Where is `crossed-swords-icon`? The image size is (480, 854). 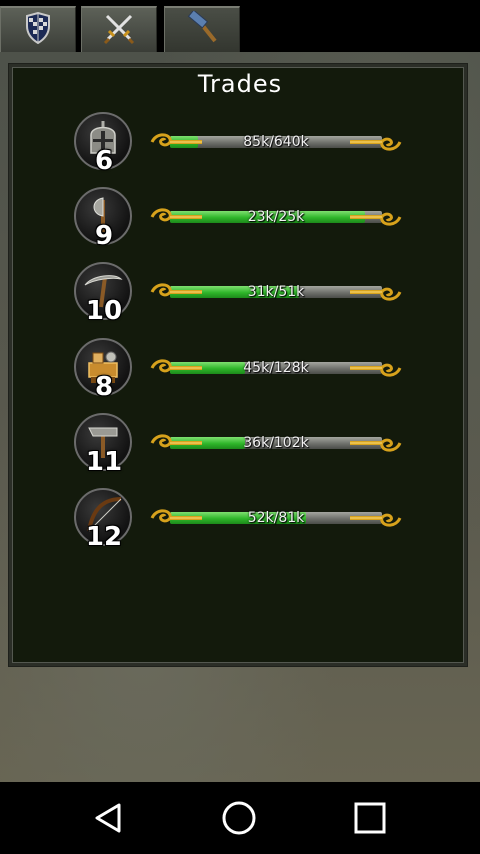
crossed-swords-icon is located at coordinates (119, 30).